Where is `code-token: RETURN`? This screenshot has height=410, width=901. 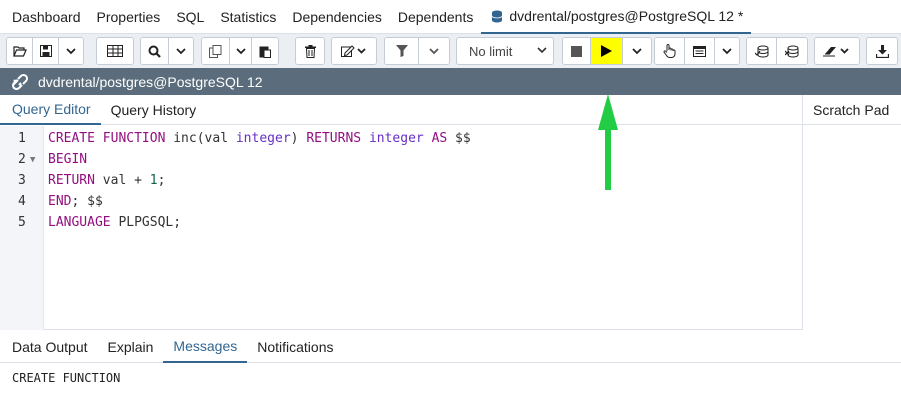
code-token: RETURN is located at coordinates (75, 180).